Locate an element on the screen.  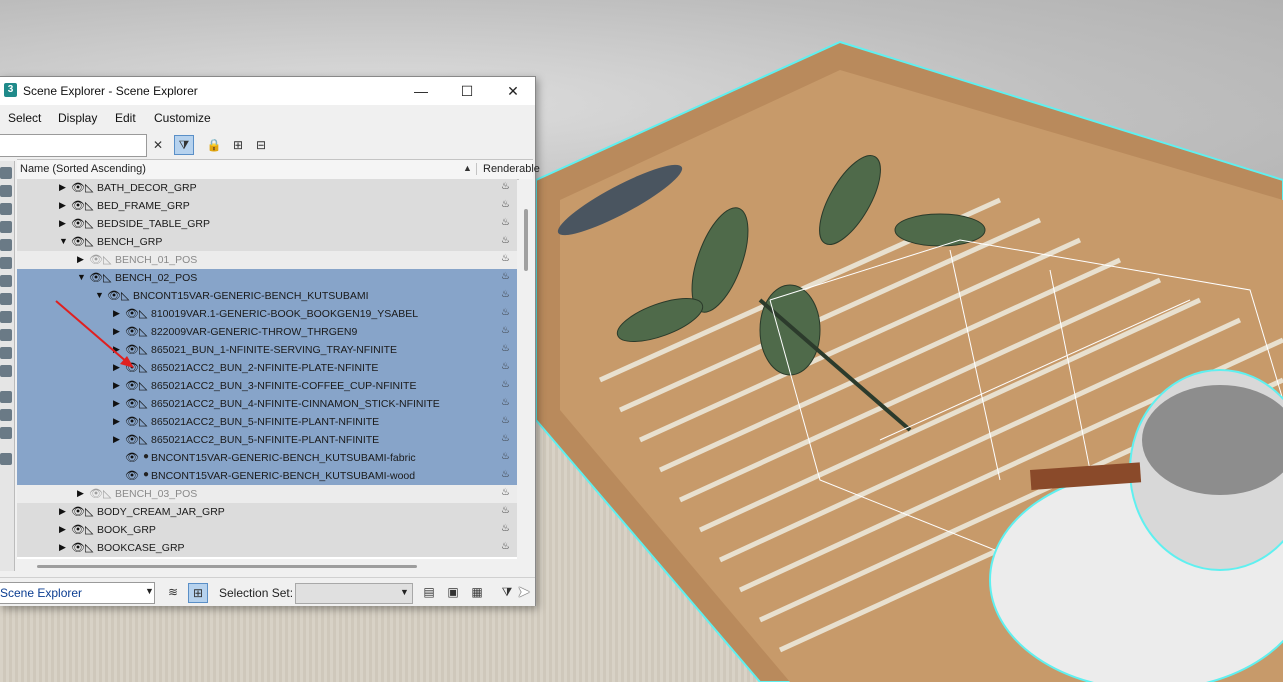
menu-select: Select is located at coordinates (24, 118).